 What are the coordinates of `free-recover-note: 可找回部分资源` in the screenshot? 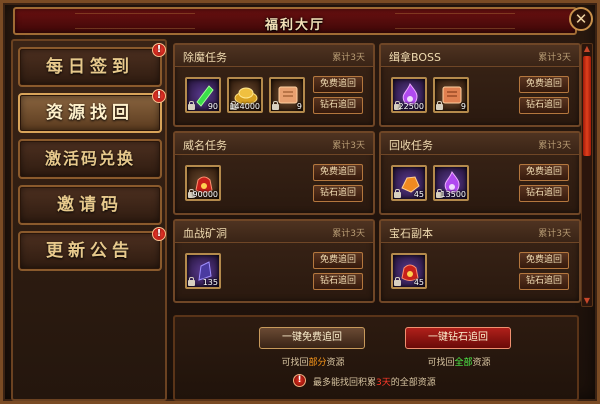 It's located at (313, 361).